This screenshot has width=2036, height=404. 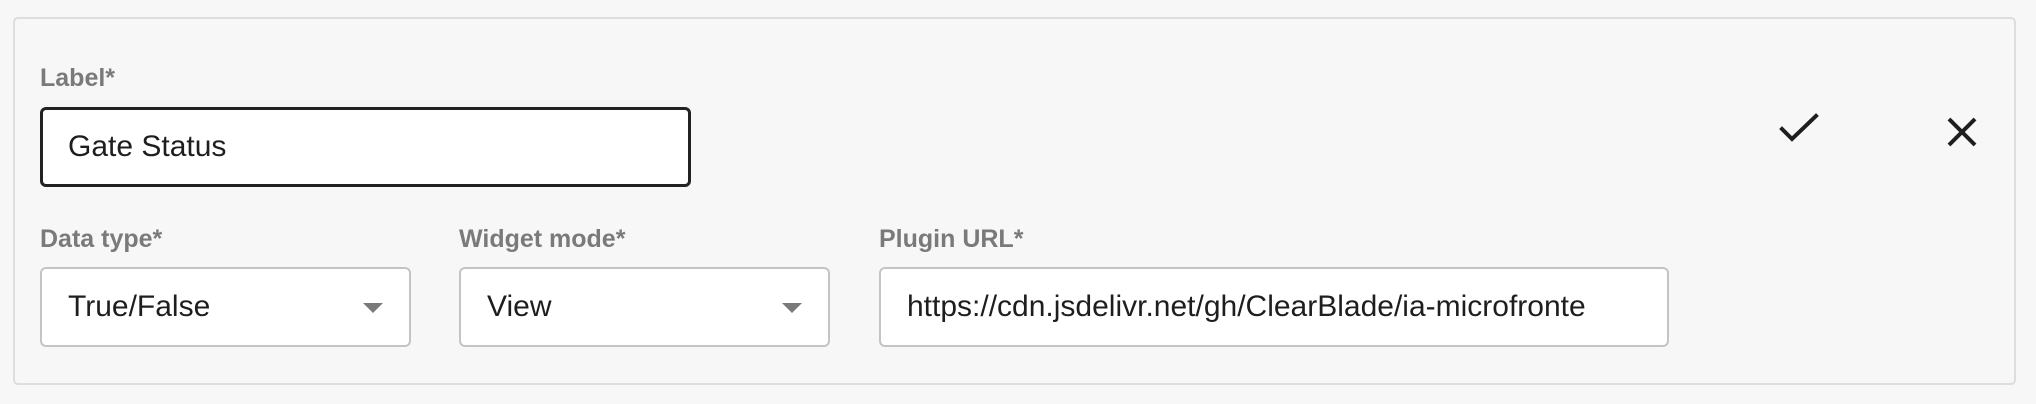 What do you see at coordinates (519, 306) in the screenshot?
I see `widget-mode-value: View` at bounding box center [519, 306].